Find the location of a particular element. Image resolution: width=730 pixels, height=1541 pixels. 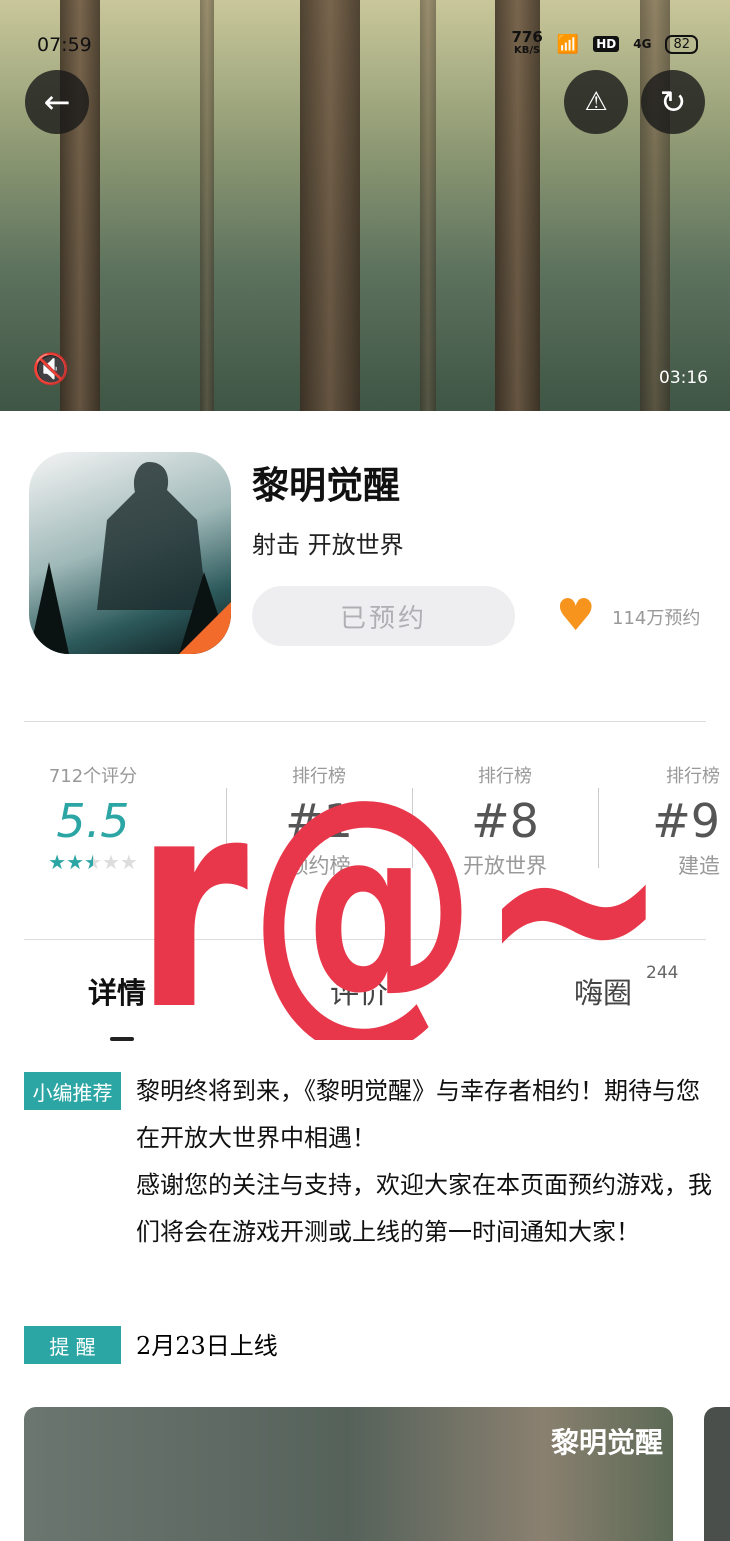

tab-community: 嗨圈 is located at coordinates (603, 991).